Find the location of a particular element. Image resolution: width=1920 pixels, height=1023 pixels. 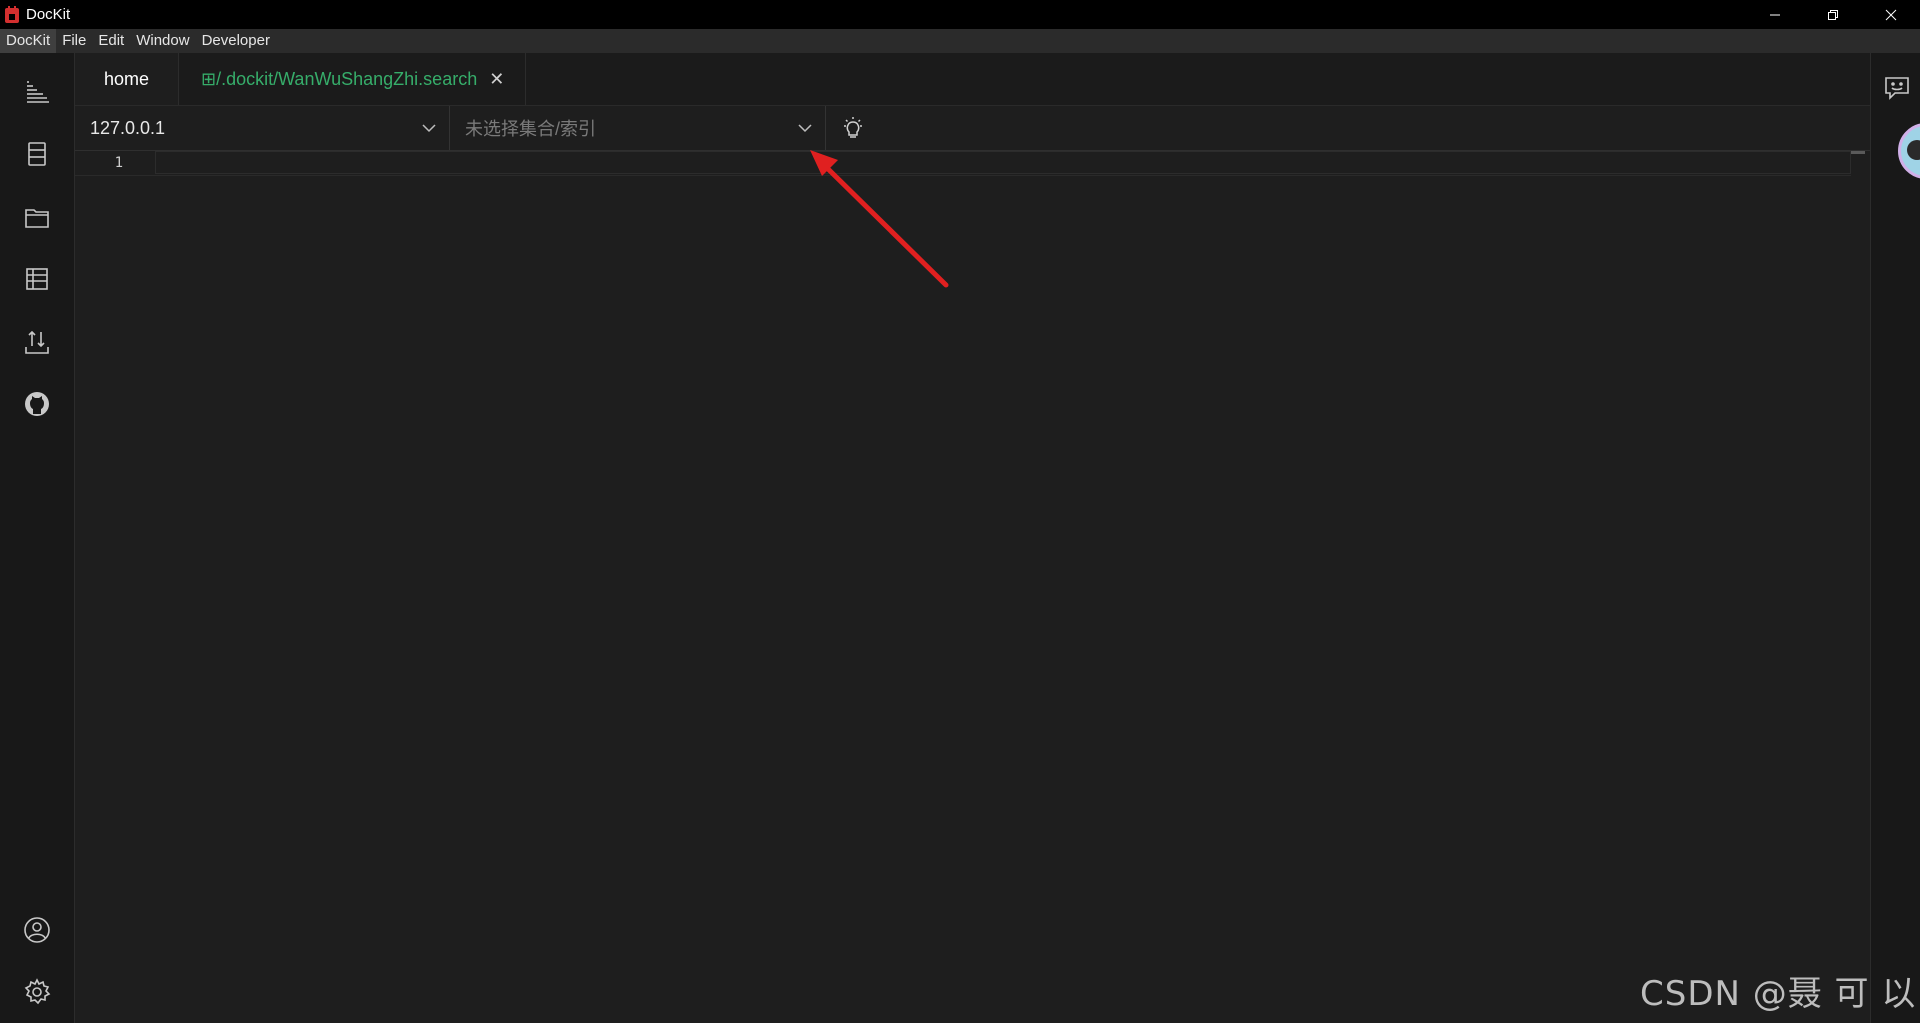

line-number: 1 is located at coordinates (118, 163).